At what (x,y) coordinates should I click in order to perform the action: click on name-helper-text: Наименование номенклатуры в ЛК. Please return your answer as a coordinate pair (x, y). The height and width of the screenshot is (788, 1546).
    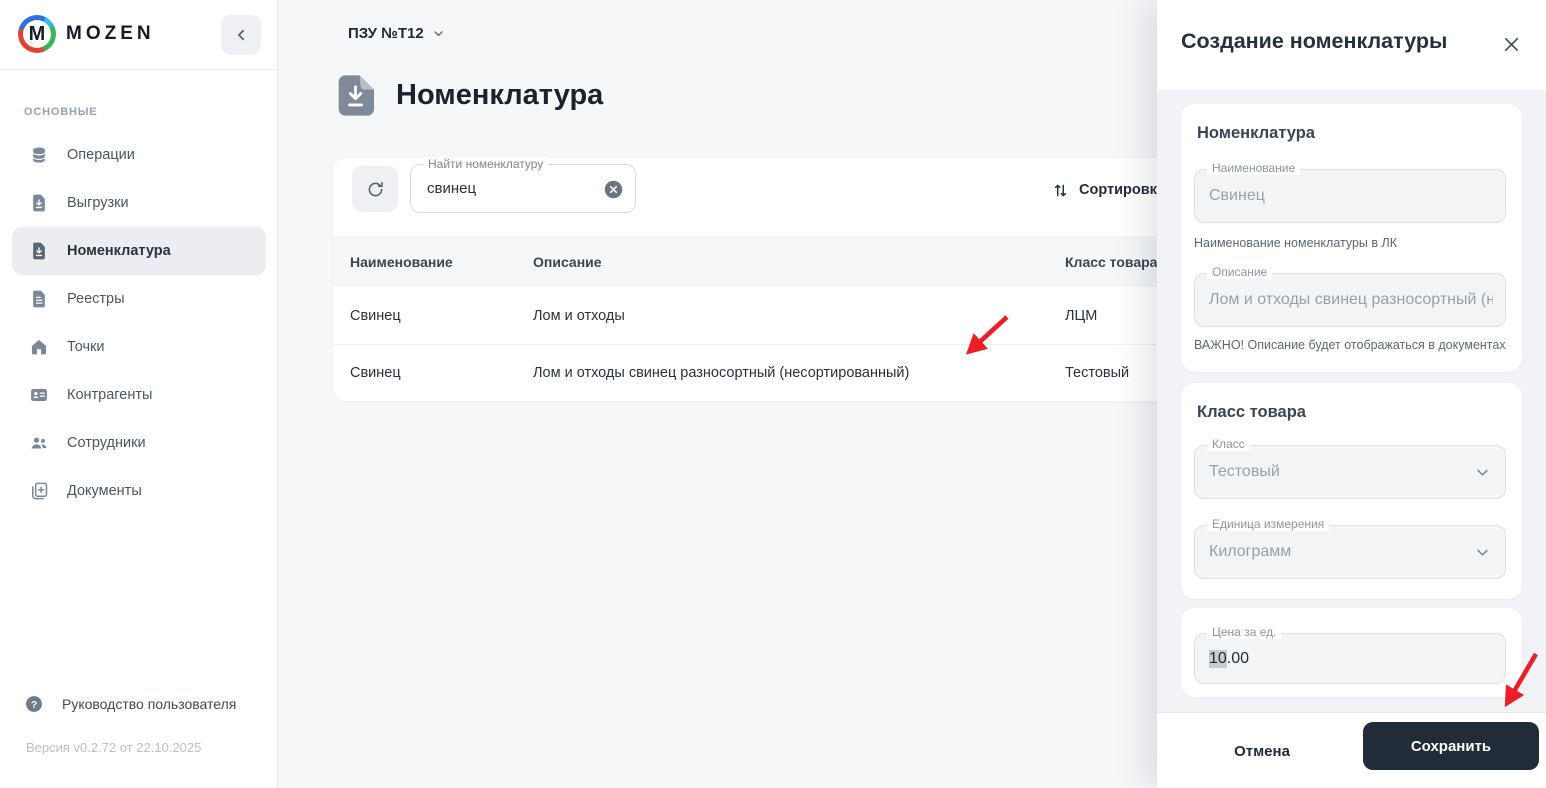
    Looking at the image, I should click on (1295, 243).